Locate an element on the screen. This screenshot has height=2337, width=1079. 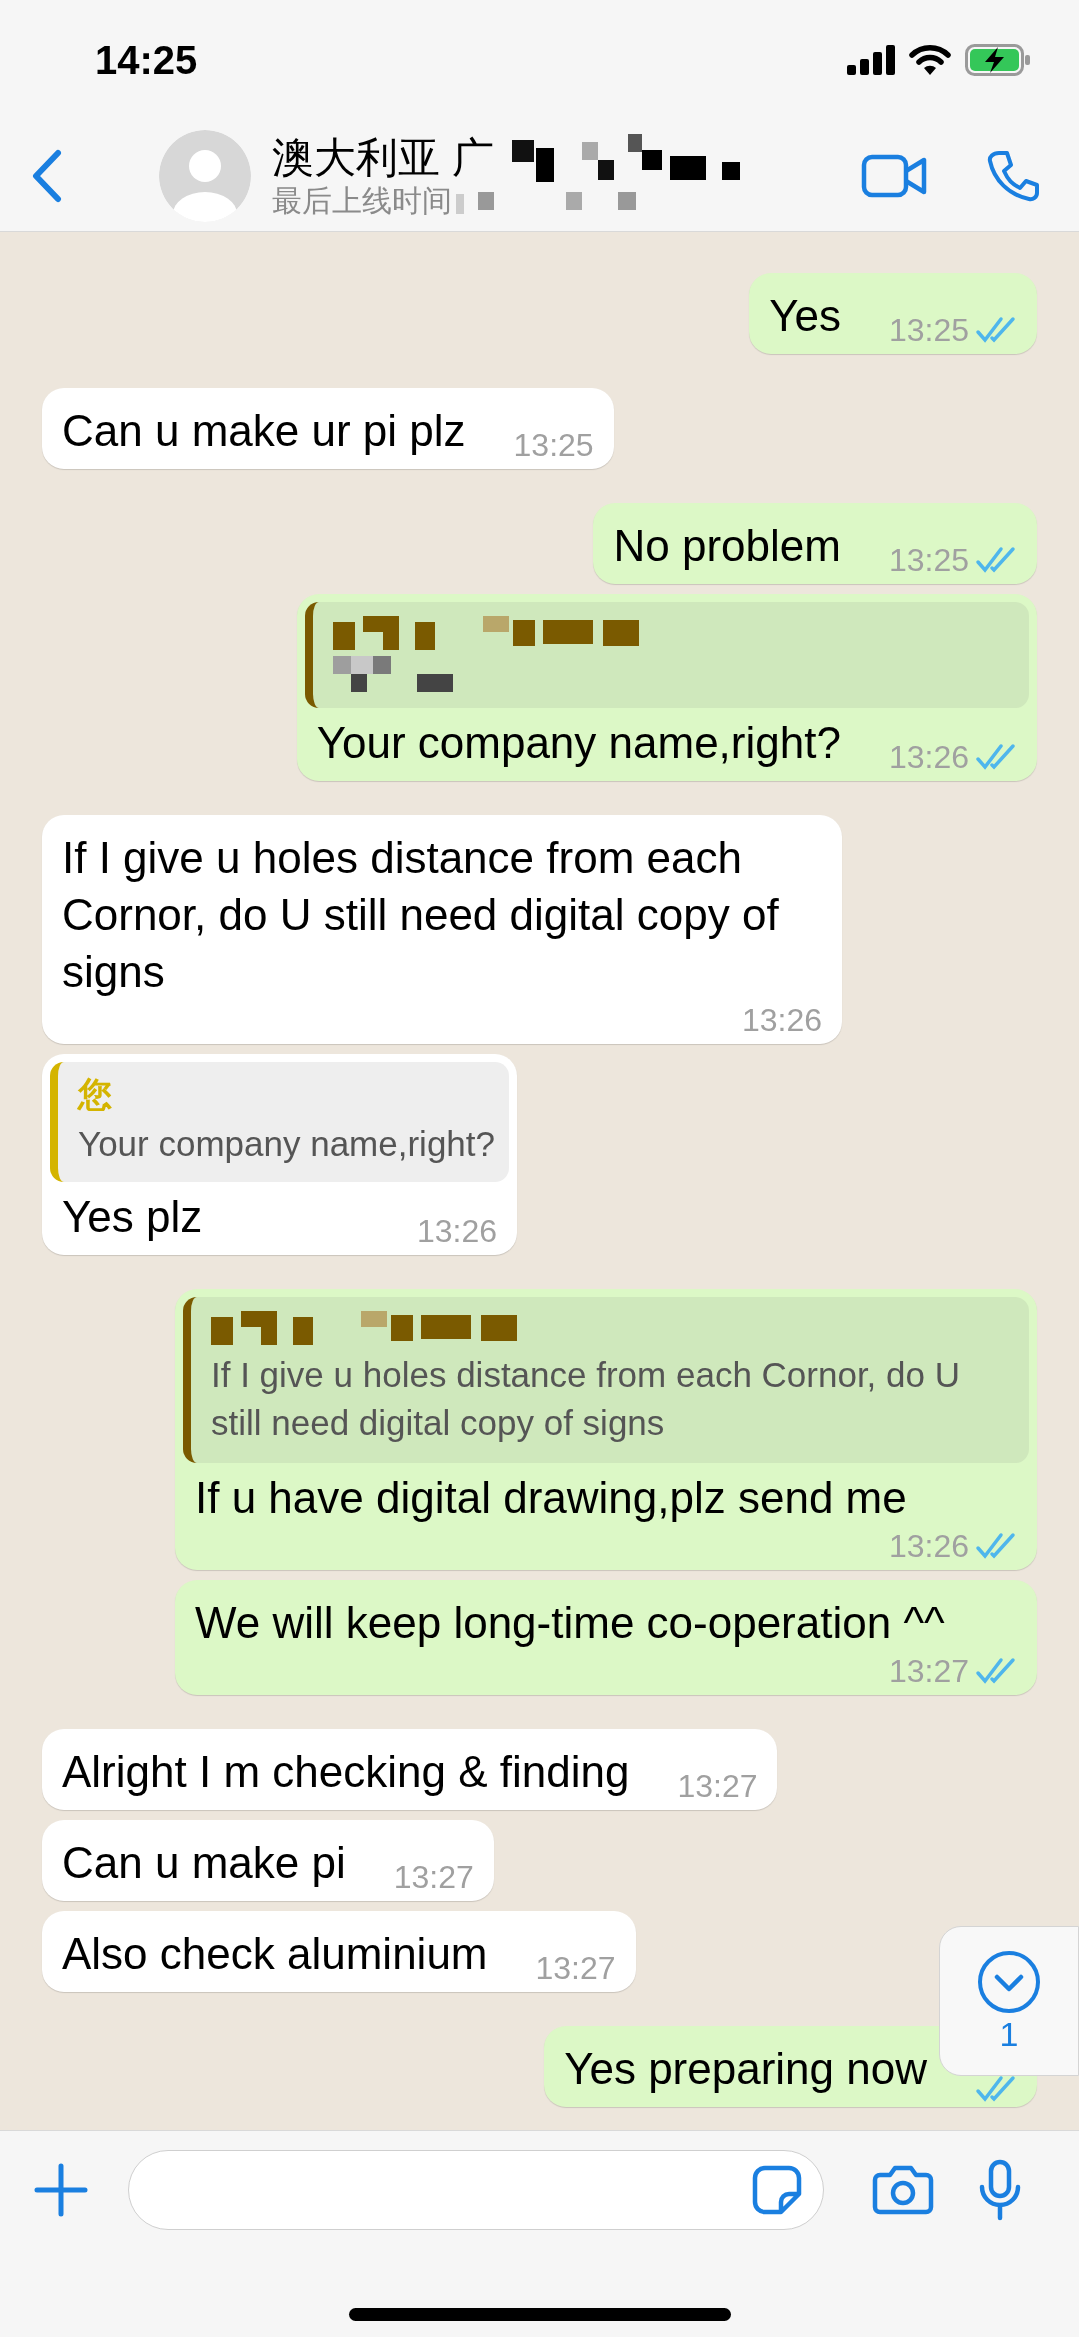
message-text: Yes is located at coordinates (805, 316).